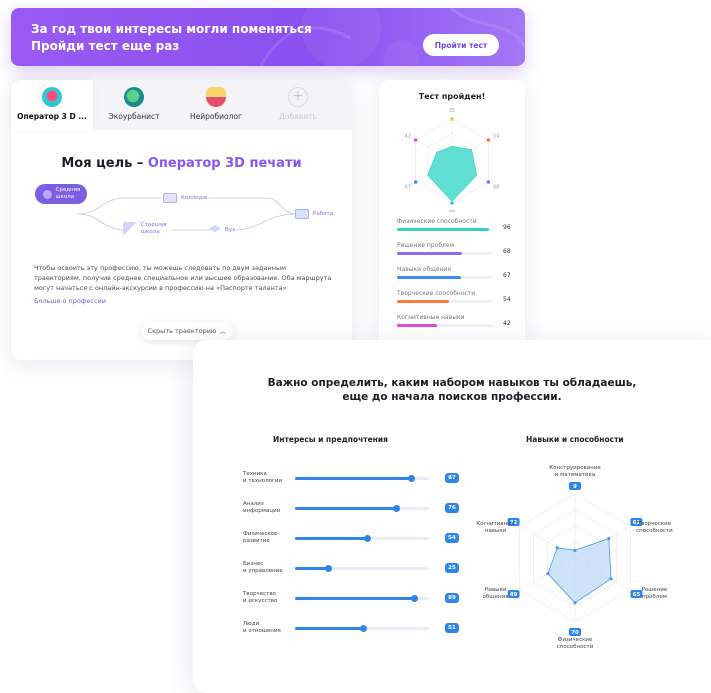 This screenshot has width=711, height=693. Describe the element at coordinates (436, 293) in the screenshot. I see `skill-label: Творческие способности` at that location.